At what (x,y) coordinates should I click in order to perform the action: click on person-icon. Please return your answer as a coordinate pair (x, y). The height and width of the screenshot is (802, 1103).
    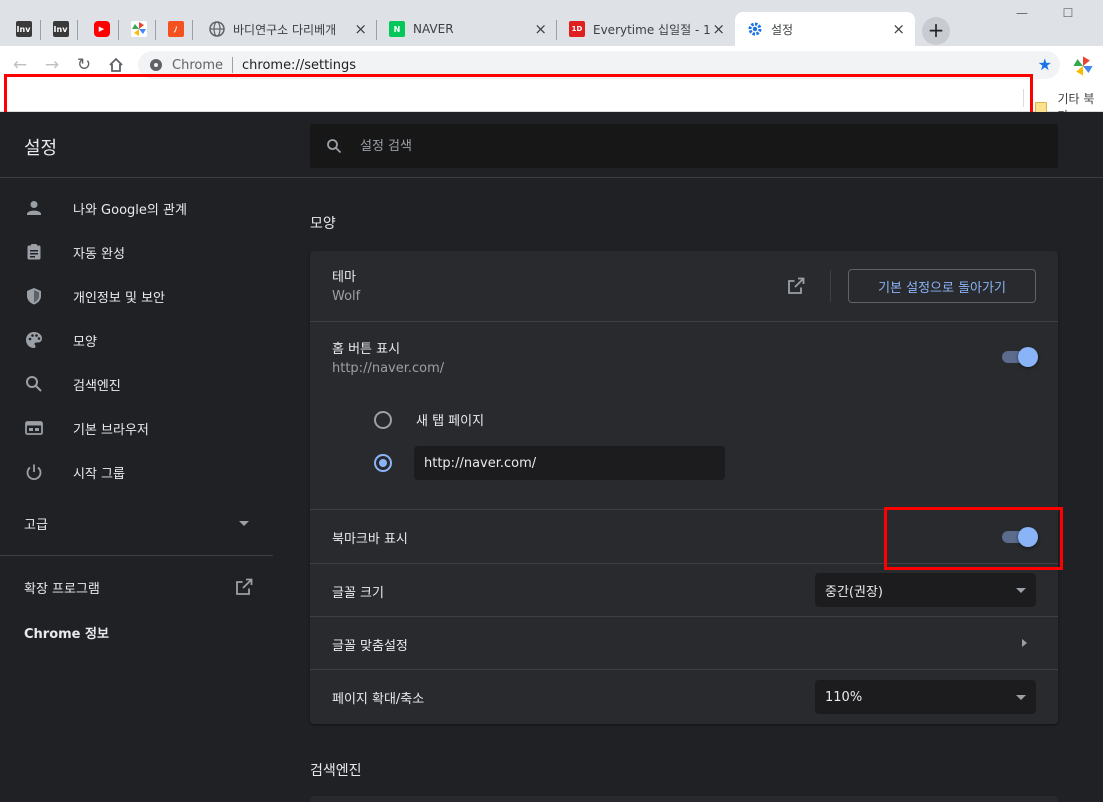
    Looking at the image, I should click on (34, 208).